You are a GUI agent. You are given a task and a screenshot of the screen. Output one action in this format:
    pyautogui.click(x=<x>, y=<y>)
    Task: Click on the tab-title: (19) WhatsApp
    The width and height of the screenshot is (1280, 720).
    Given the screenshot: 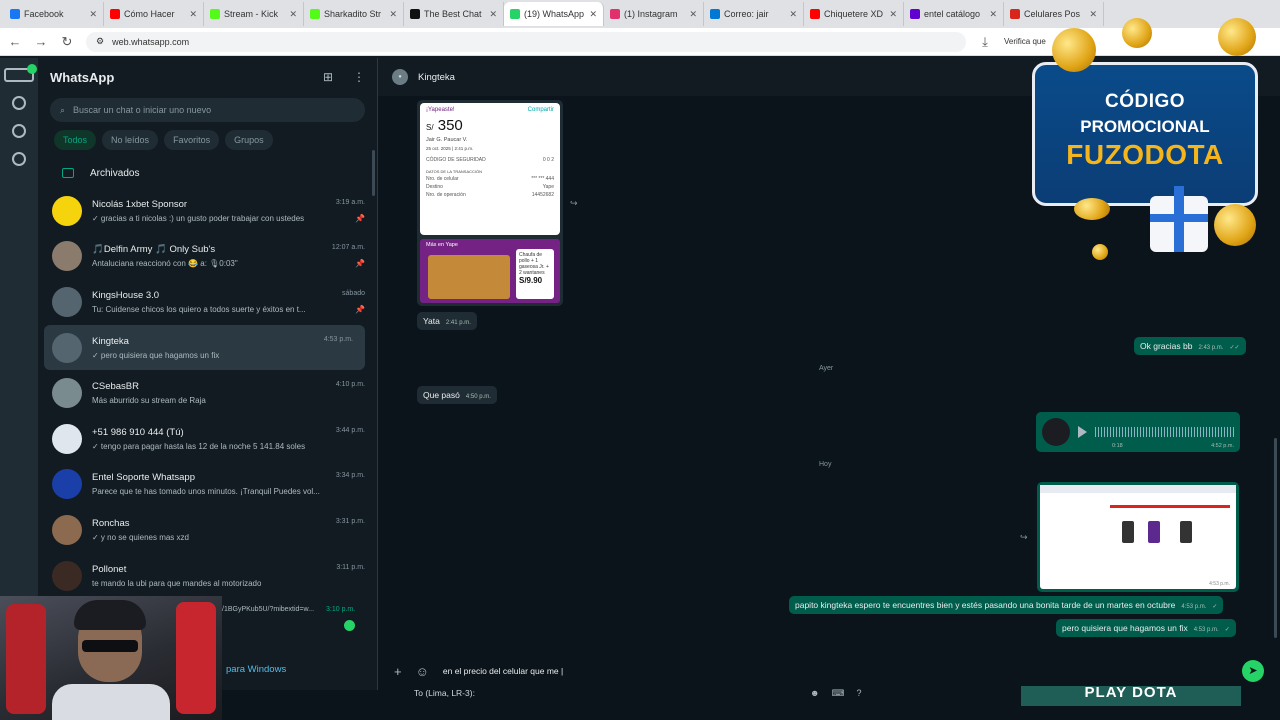 What is the action you would take?
    pyautogui.click(x=554, y=14)
    